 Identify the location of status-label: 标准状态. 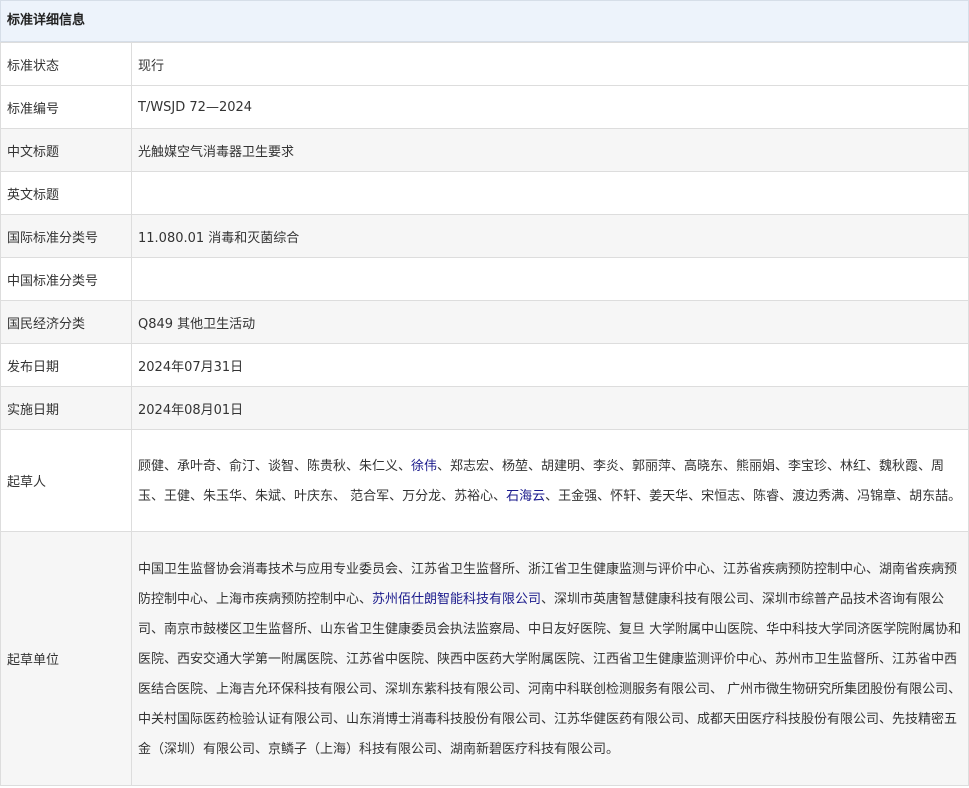
(66, 64).